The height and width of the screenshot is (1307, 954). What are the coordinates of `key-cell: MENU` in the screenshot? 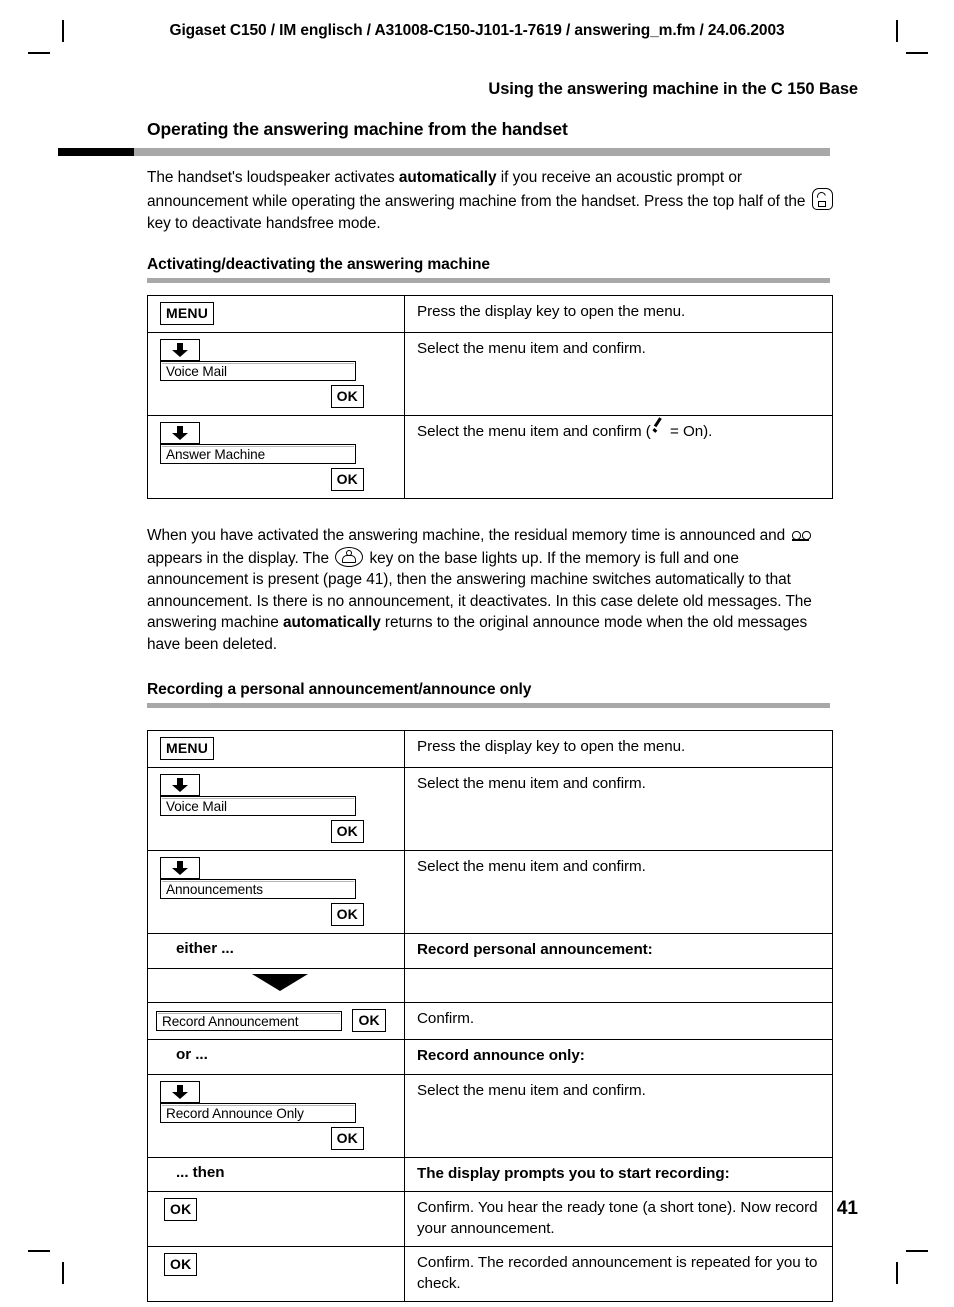 It's located at (276, 314).